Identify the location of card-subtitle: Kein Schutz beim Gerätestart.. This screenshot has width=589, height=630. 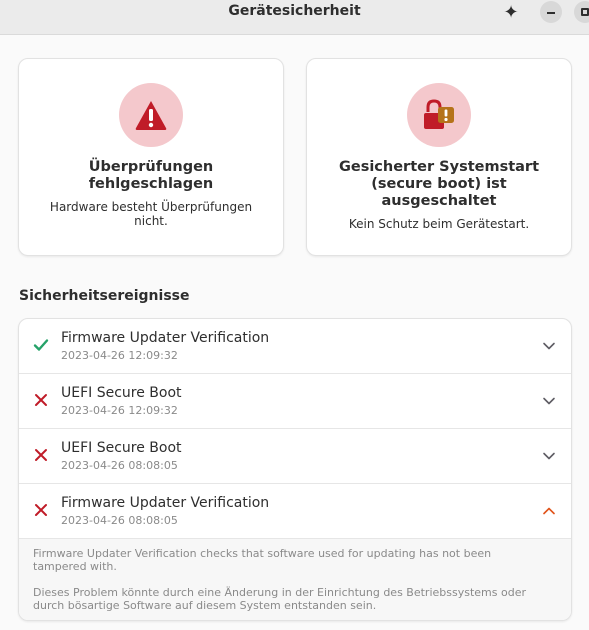
(439, 224).